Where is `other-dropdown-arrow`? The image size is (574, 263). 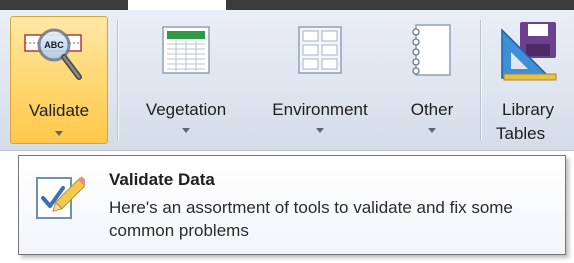
other-dropdown-arrow is located at coordinates (432, 130).